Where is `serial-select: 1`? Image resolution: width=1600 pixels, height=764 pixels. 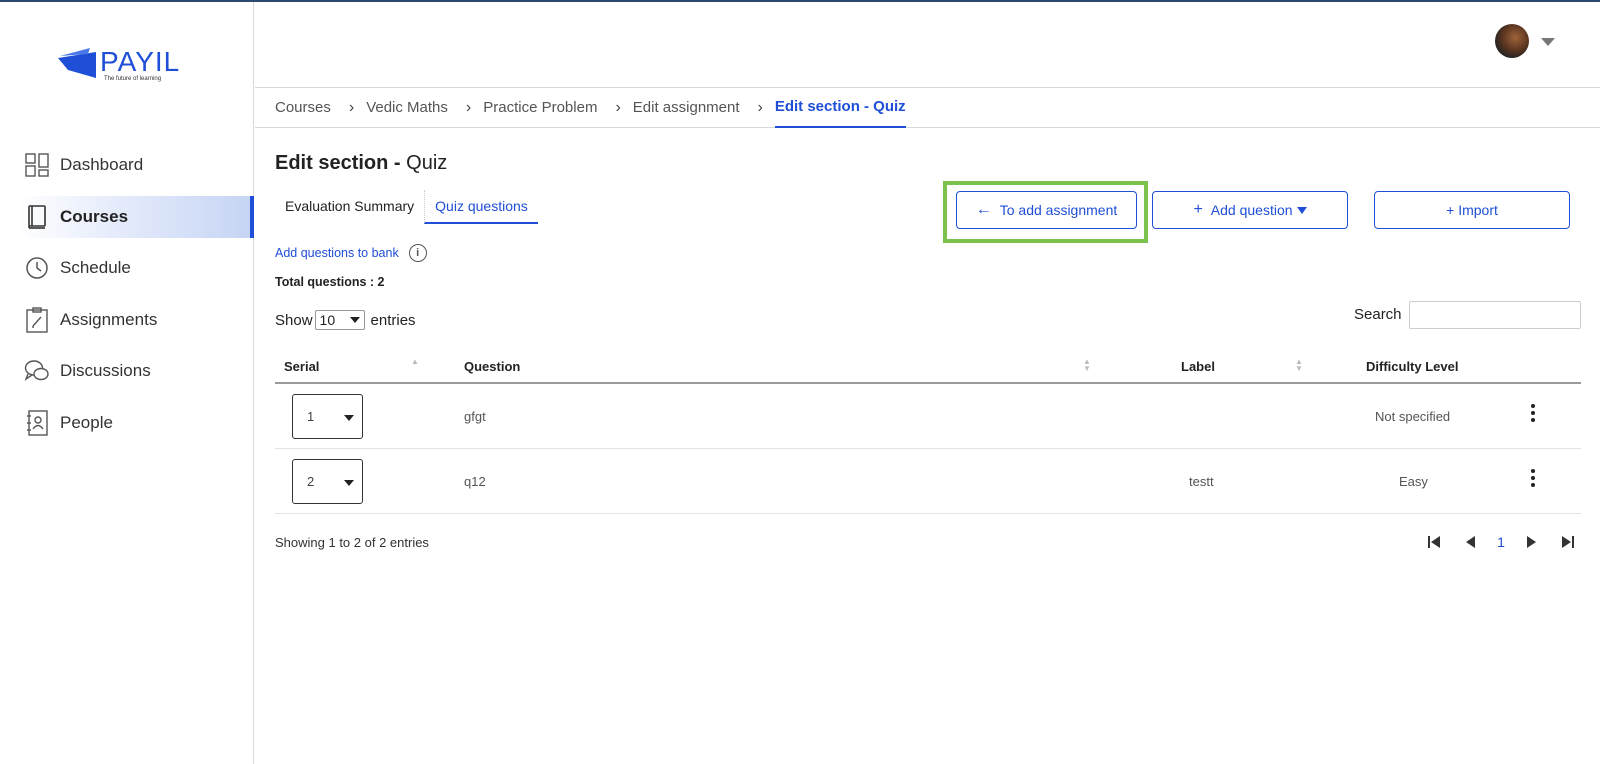
serial-select: 1 is located at coordinates (327, 416).